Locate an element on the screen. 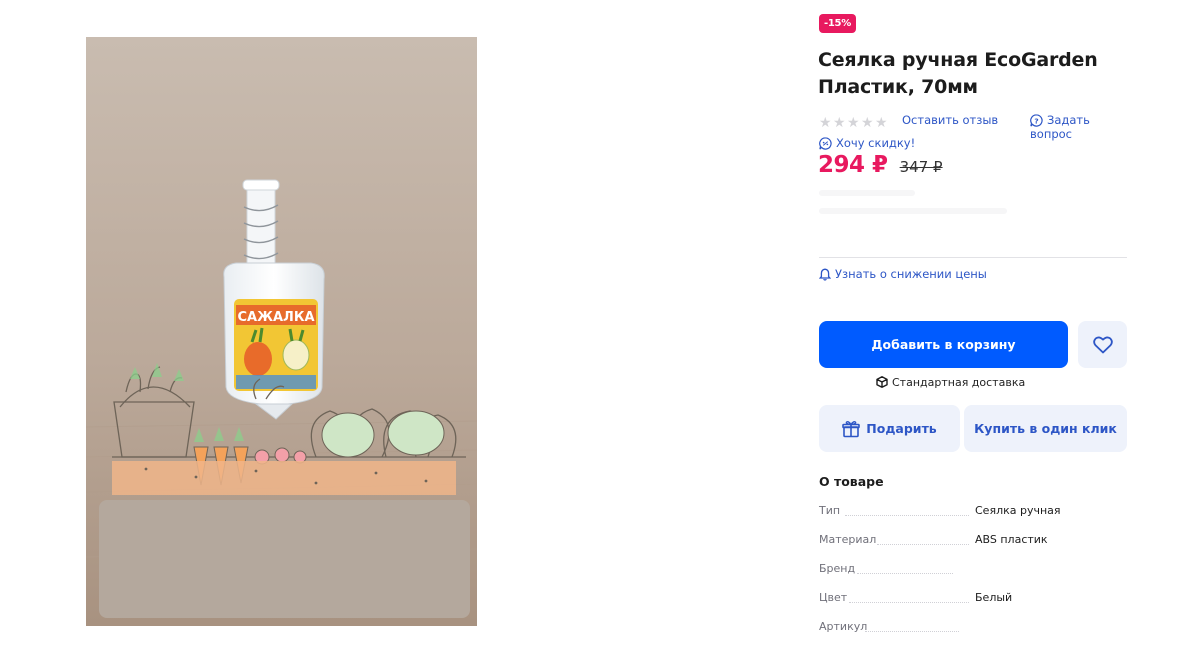  question-bubble-icon: ? is located at coordinates (1036, 120).